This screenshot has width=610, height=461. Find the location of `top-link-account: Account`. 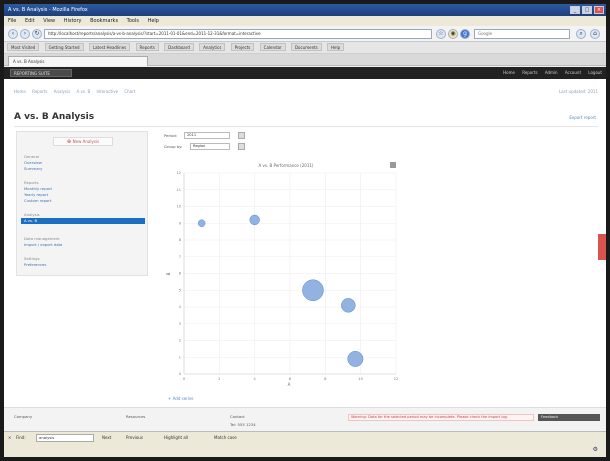

top-link-account: Account is located at coordinates (573, 72).